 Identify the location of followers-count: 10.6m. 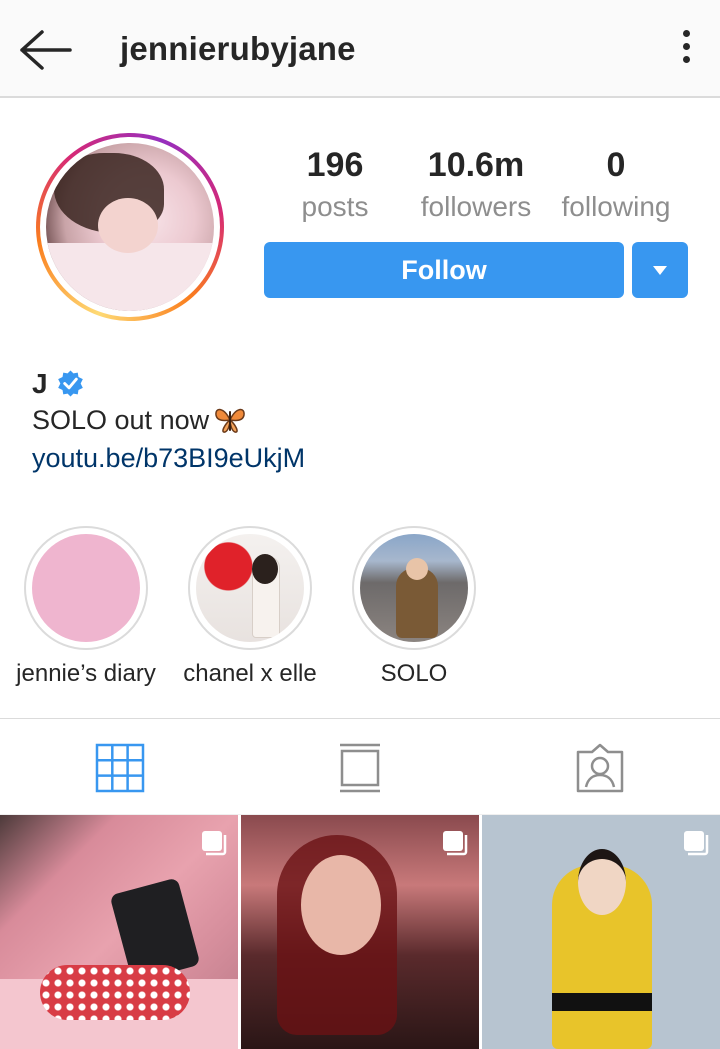
(476, 165).